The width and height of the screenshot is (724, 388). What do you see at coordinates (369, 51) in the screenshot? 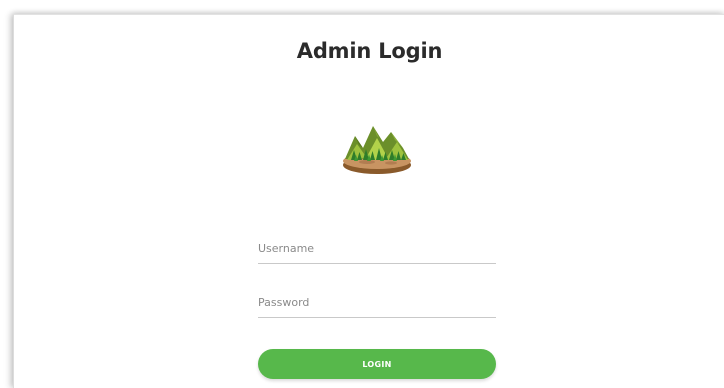
I see `page-title: Admin Login` at bounding box center [369, 51].